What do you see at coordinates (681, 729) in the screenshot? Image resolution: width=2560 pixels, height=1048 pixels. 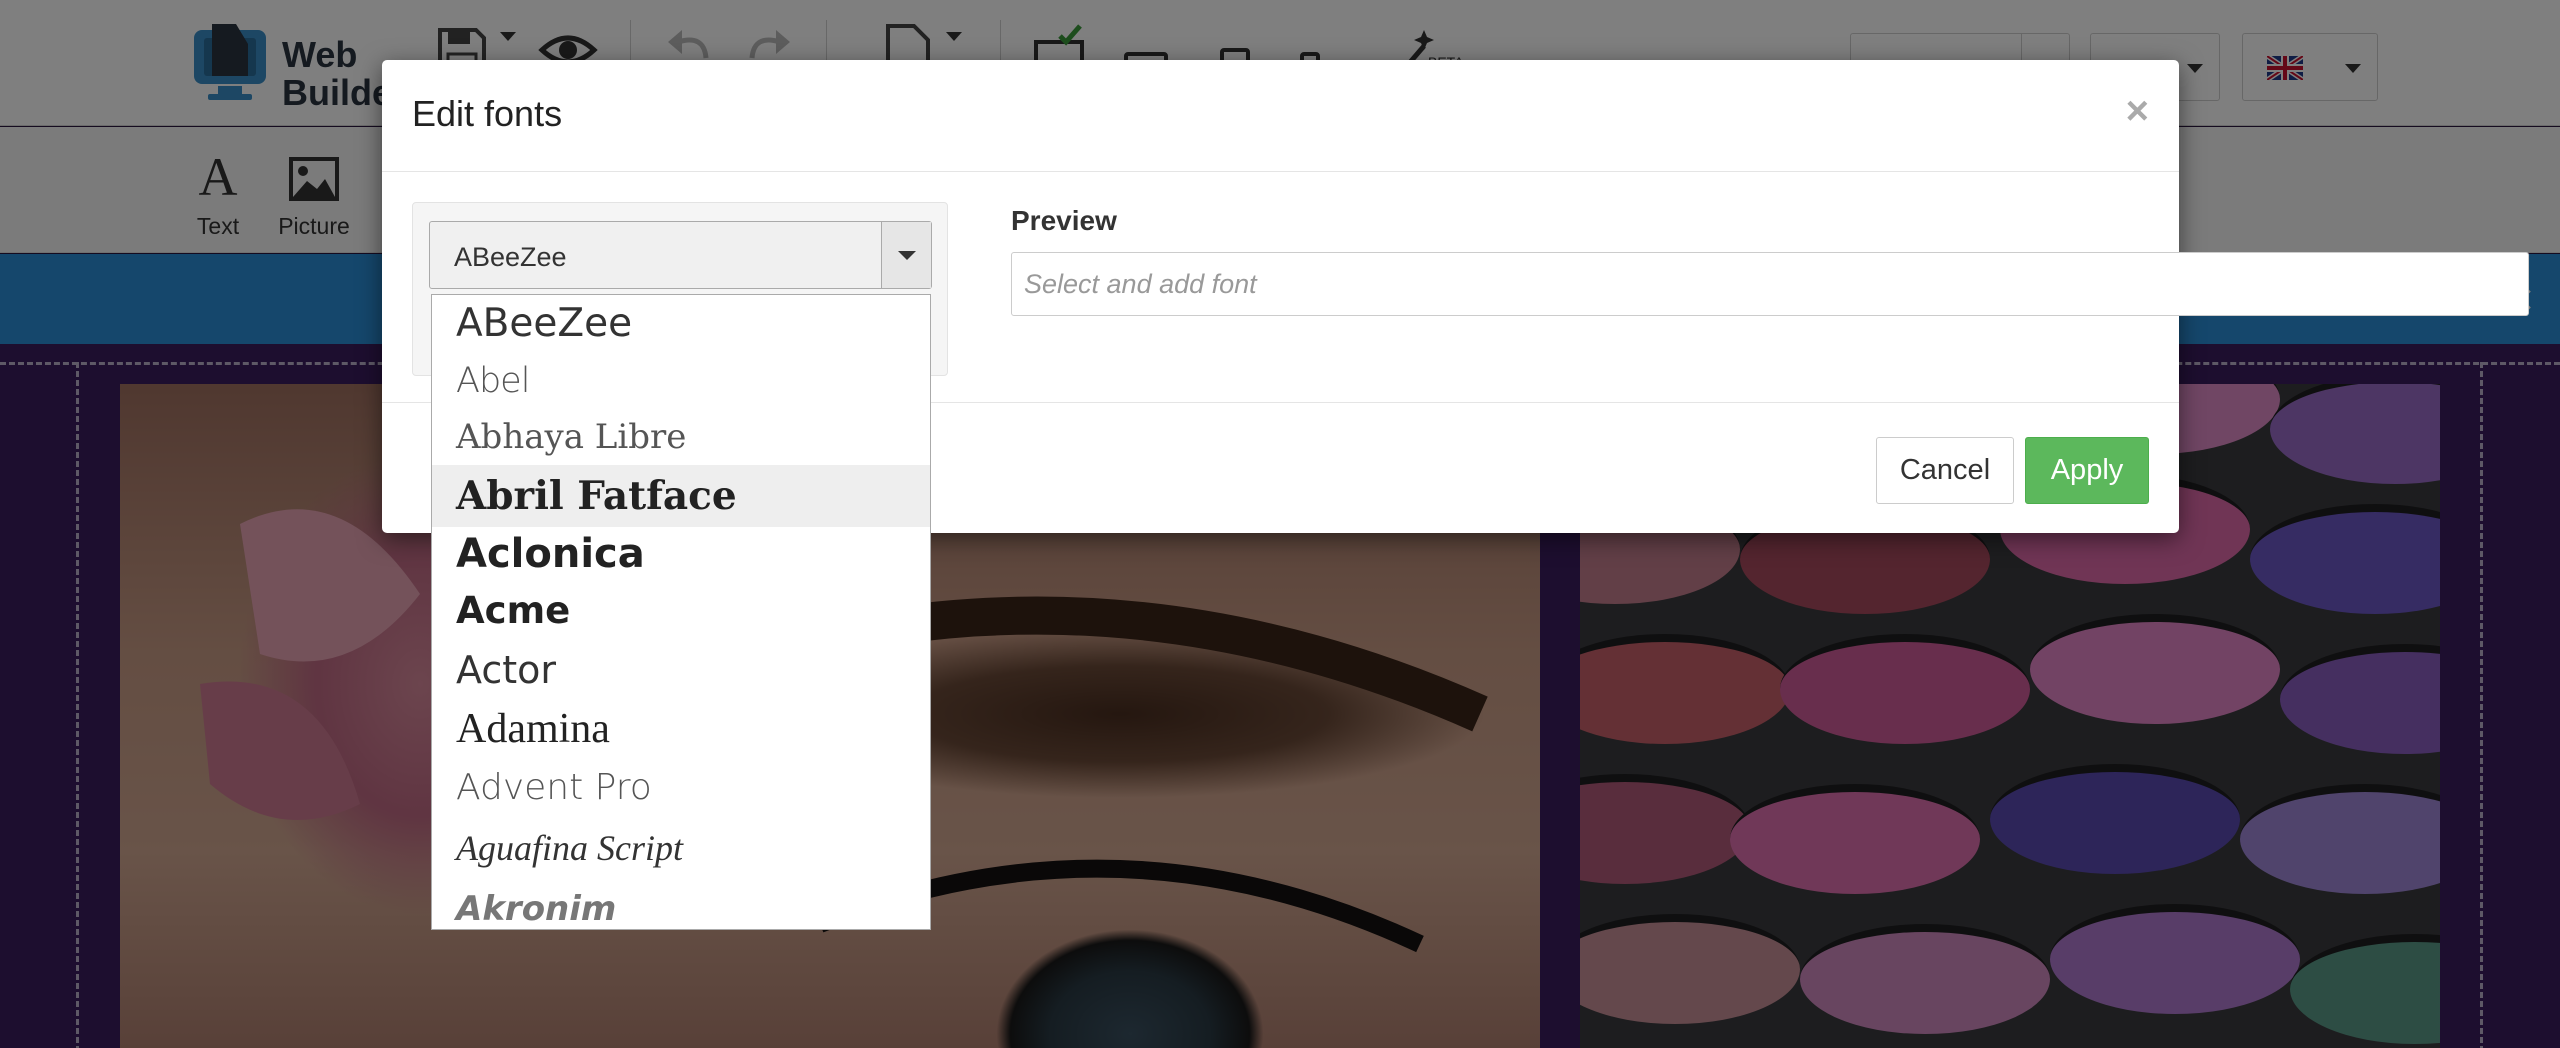 I see `font-option-adamina: Adamina` at bounding box center [681, 729].